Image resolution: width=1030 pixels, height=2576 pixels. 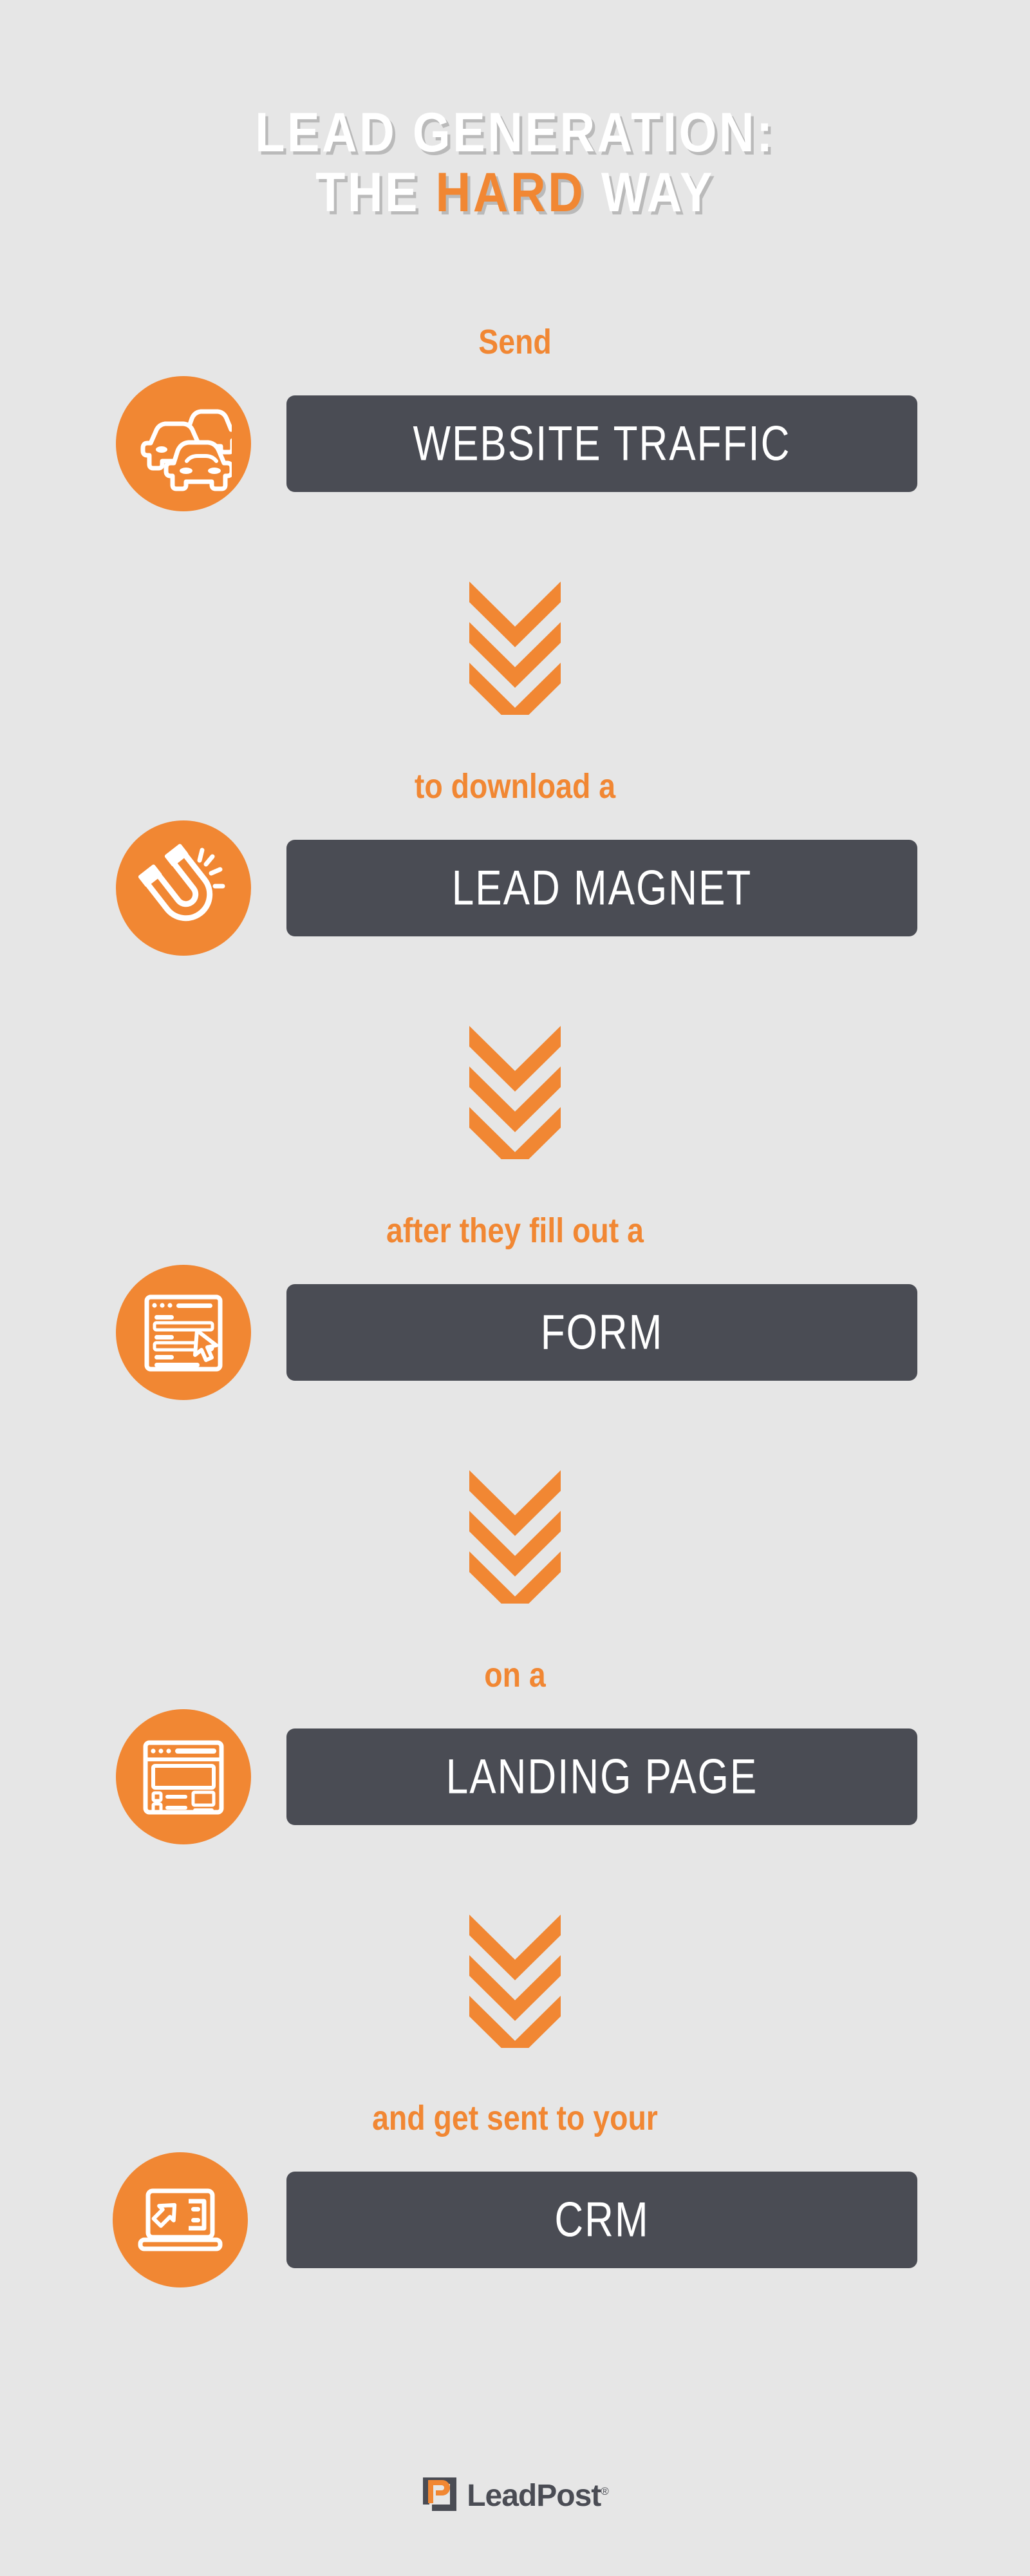 I want to click on step-body-5: CRM, so click(x=515, y=2219).